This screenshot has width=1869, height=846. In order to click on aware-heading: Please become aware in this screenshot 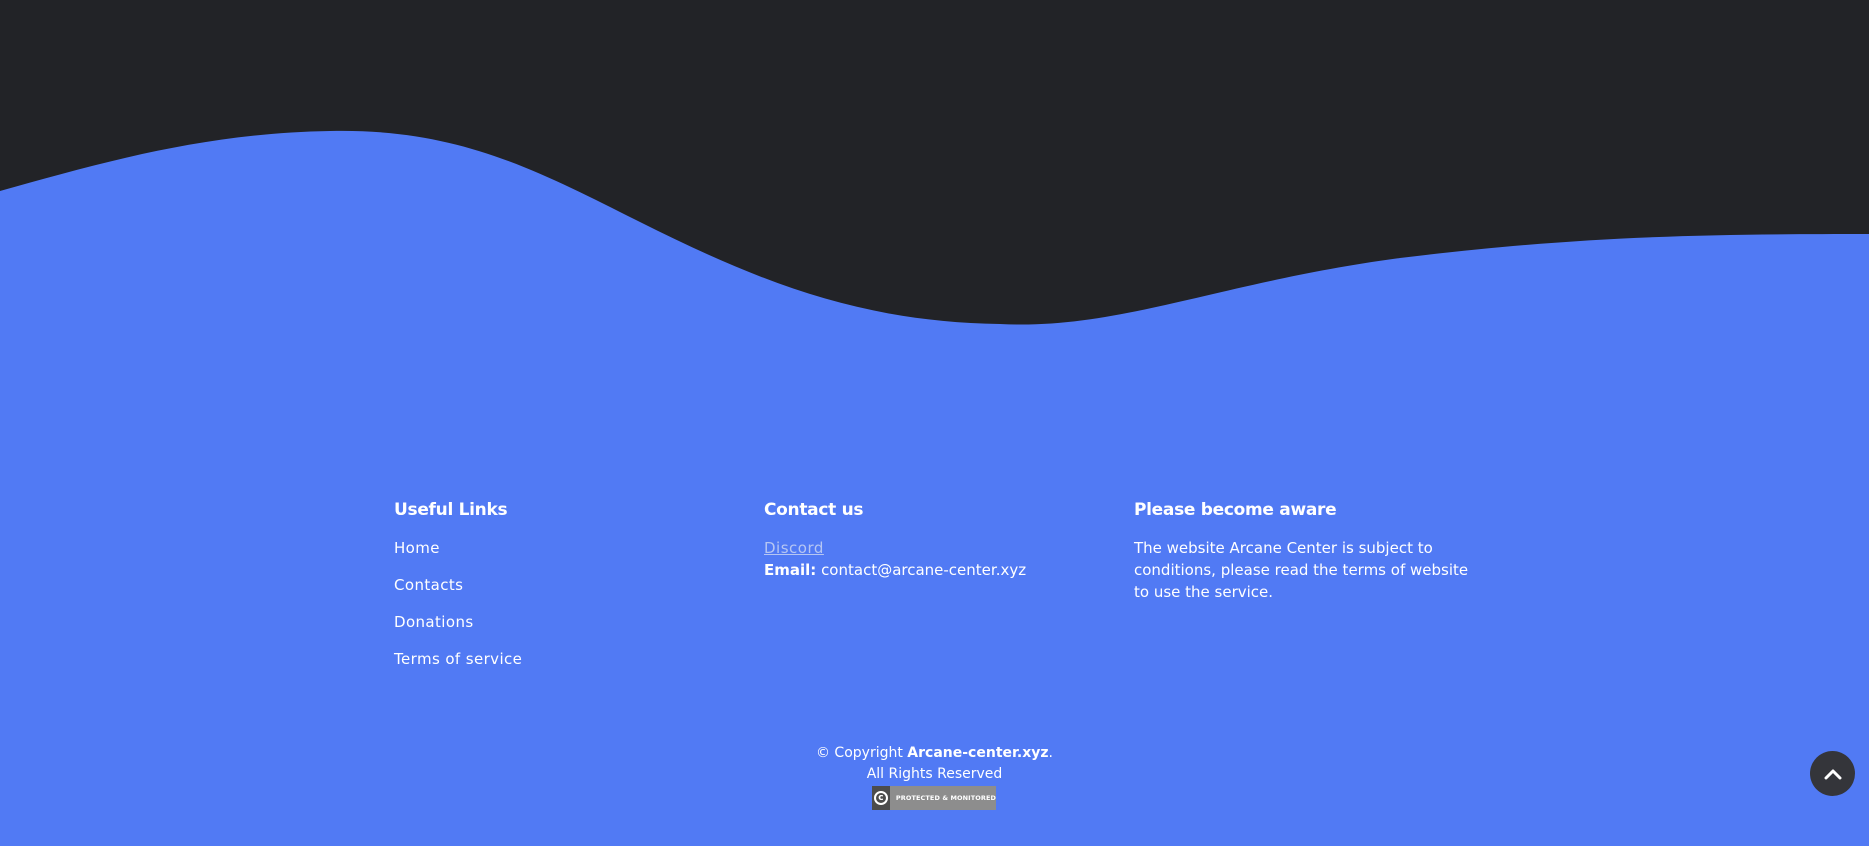, I will do `click(1235, 510)`.